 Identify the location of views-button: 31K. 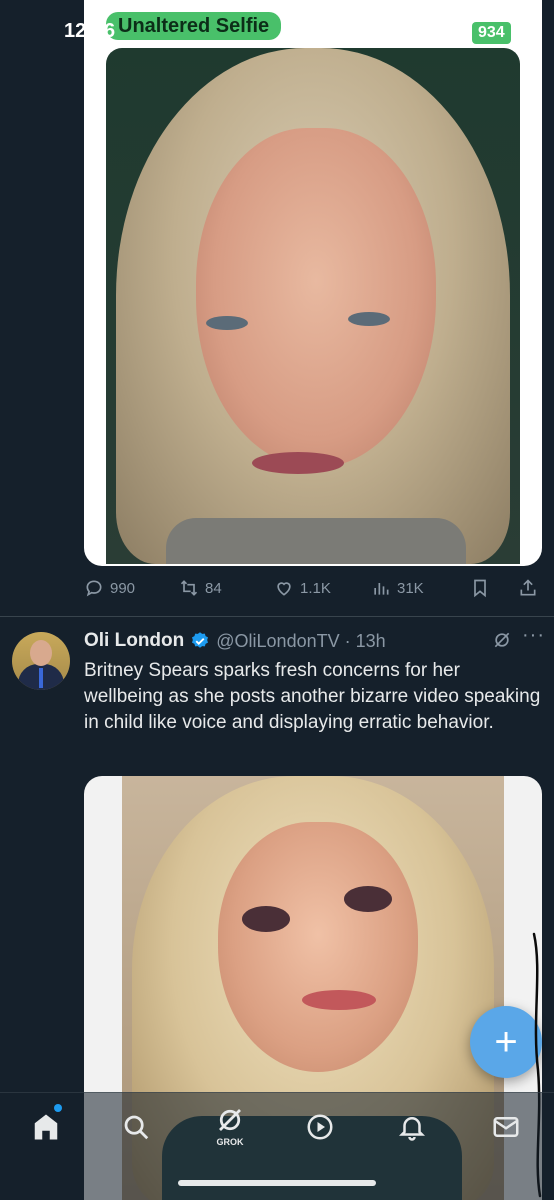
(397, 588).